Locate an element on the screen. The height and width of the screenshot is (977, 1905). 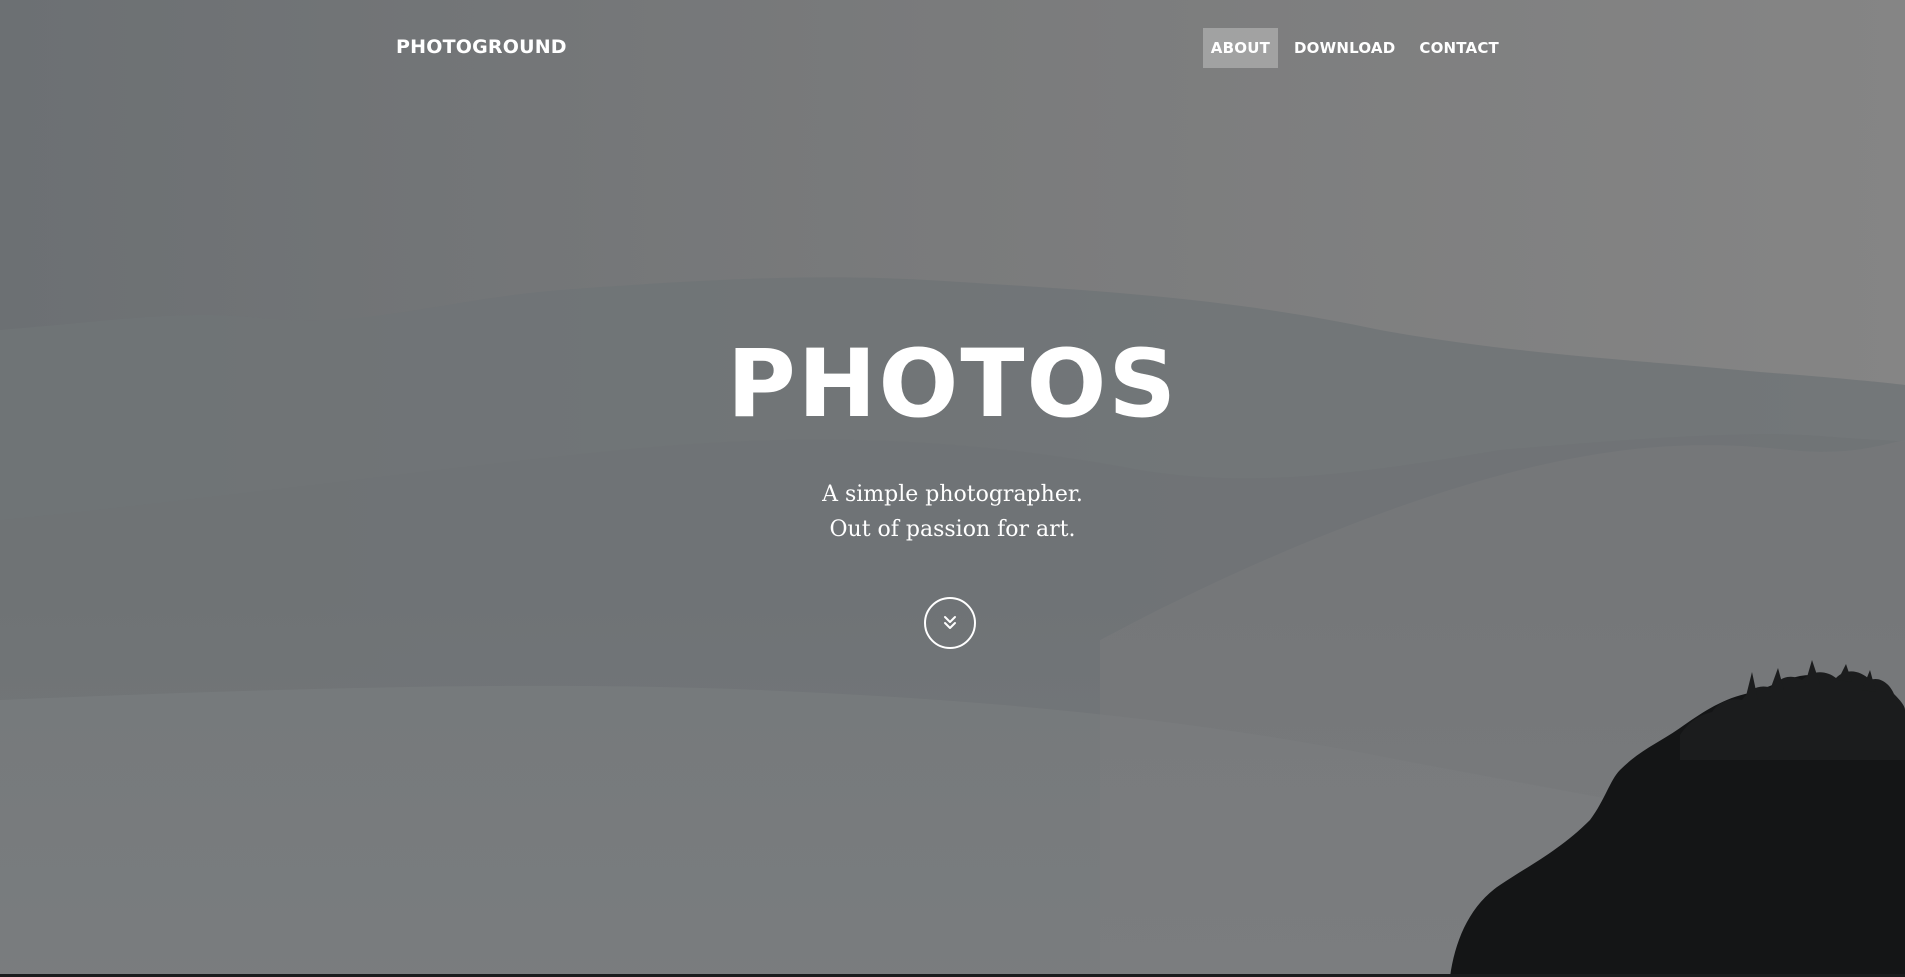
hero-subtitle-line-2: Out of passion for art. is located at coordinates (952, 529).